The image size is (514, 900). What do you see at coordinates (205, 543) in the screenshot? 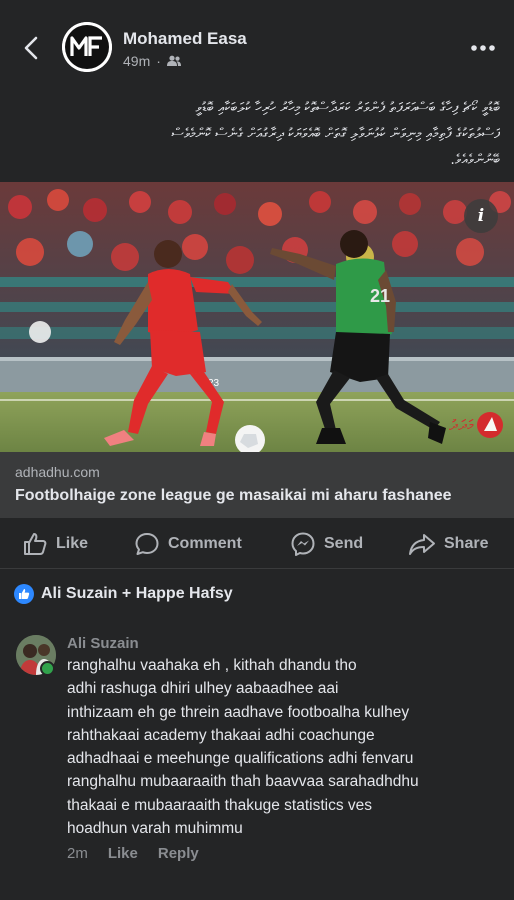
I see `comment-label: Comment` at bounding box center [205, 543].